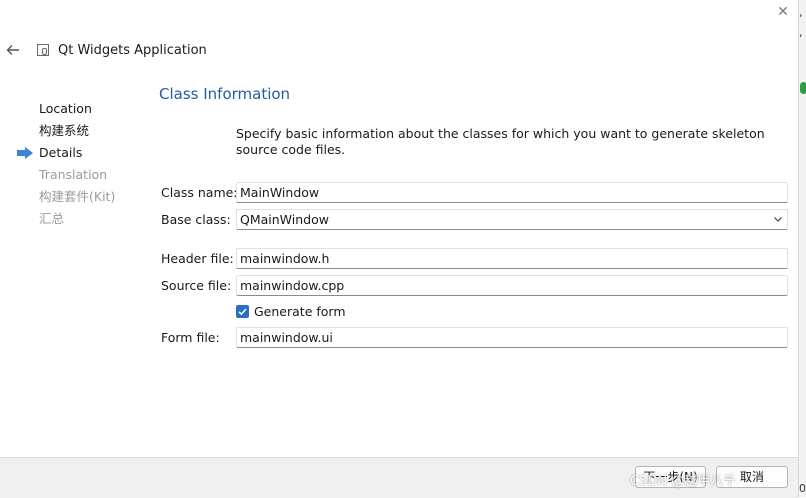  Describe the element at coordinates (752, 477) in the screenshot. I see `cancel-button: 取消` at that location.